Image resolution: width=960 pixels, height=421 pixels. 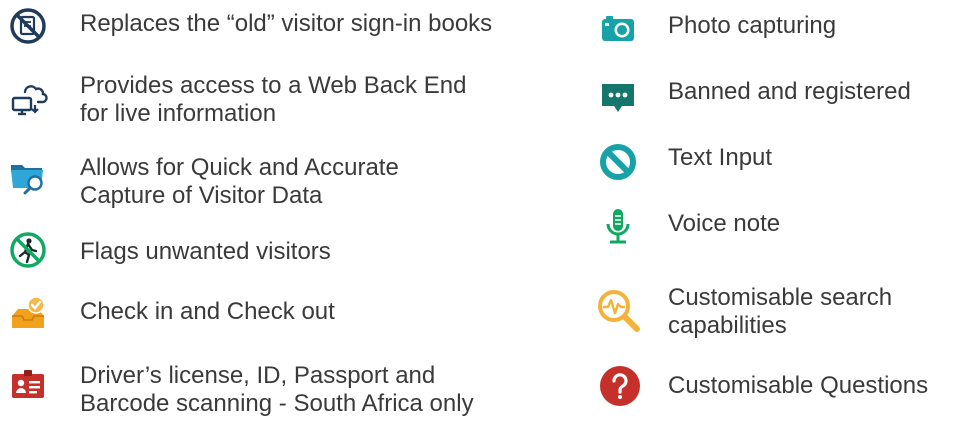 I want to click on feature-label: Replaces the “old” visitor sign-in books, so click(x=286, y=23).